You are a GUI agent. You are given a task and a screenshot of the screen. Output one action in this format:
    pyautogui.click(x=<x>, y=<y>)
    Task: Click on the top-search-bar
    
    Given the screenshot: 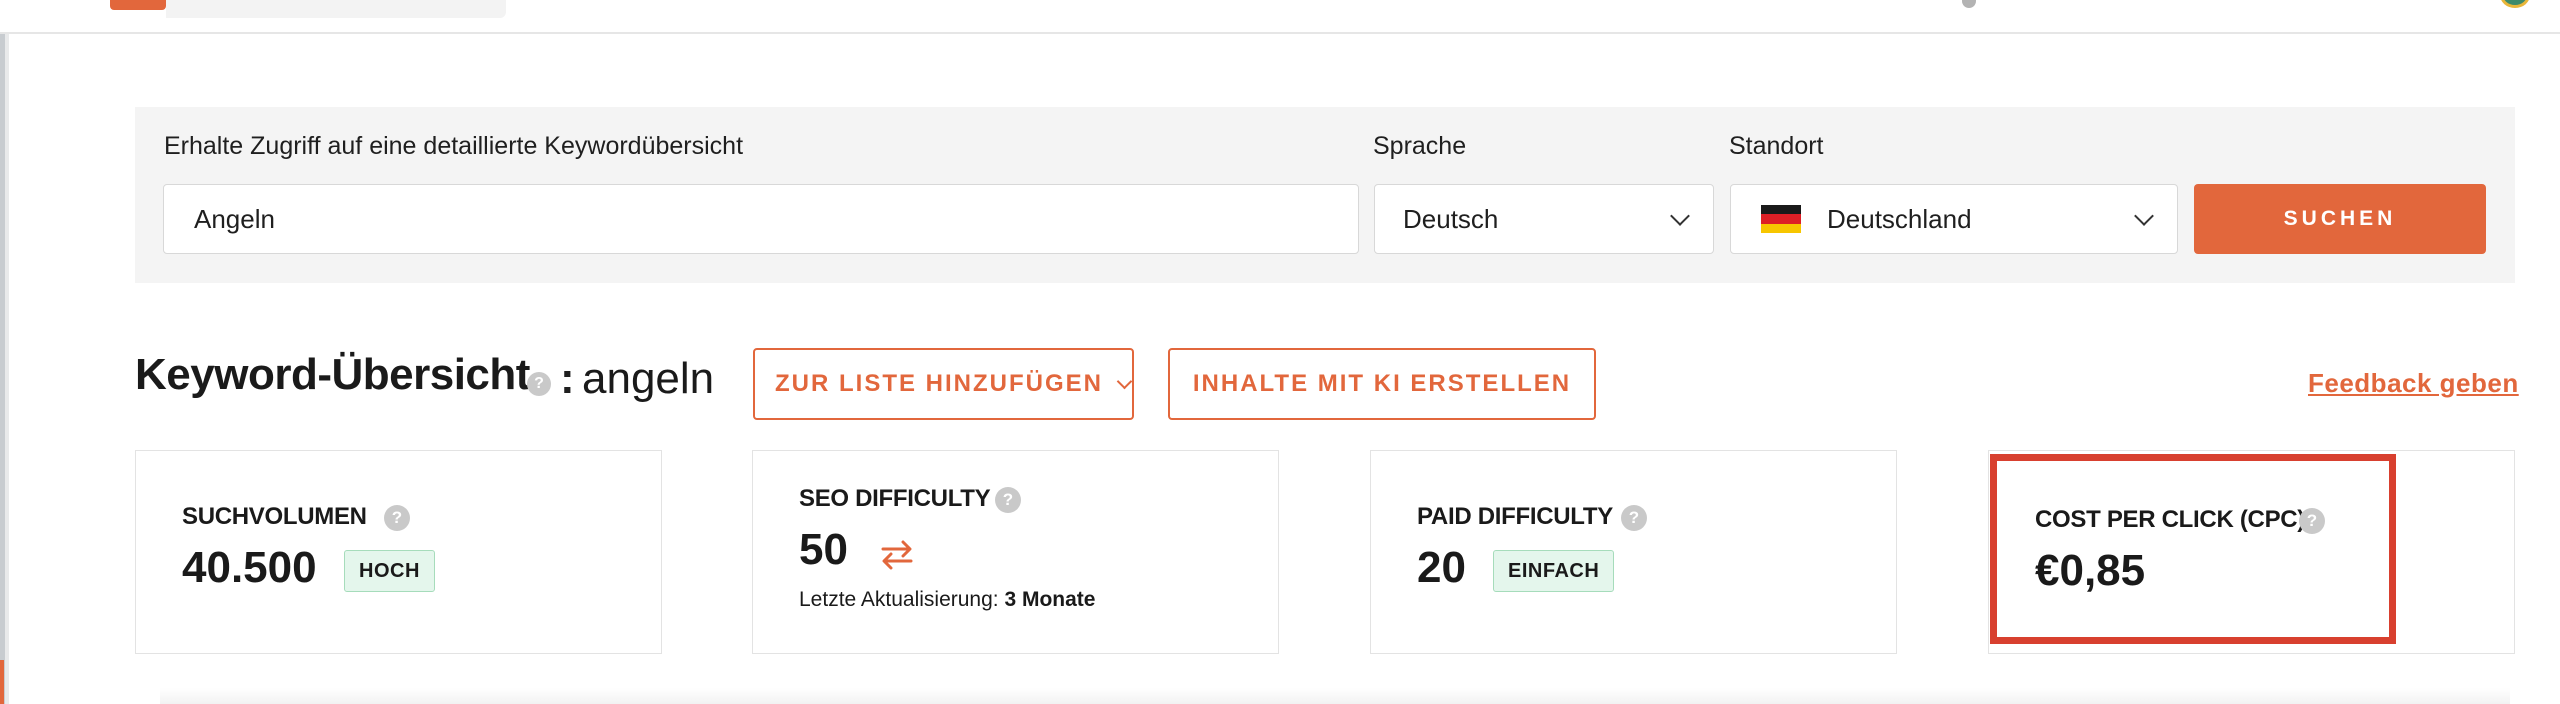 What is the action you would take?
    pyautogui.click(x=336, y=9)
    